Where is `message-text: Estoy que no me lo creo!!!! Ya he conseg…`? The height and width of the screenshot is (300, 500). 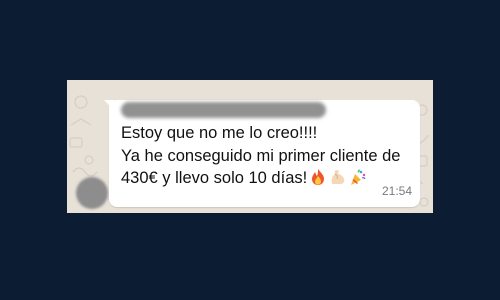
message-text: Estoy que no me lo creo!!!! Ya he conseg… is located at coordinates (269, 156).